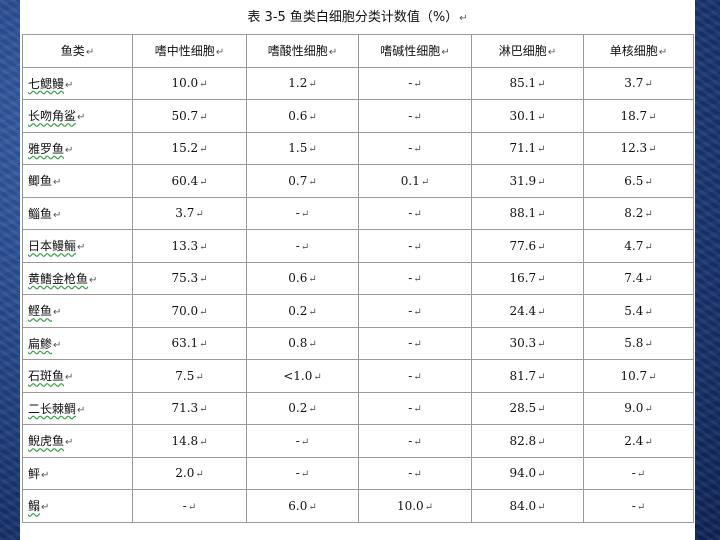  Describe the element at coordinates (302, 506) in the screenshot. I see `eosinophil-cell: 6.0↵` at that location.